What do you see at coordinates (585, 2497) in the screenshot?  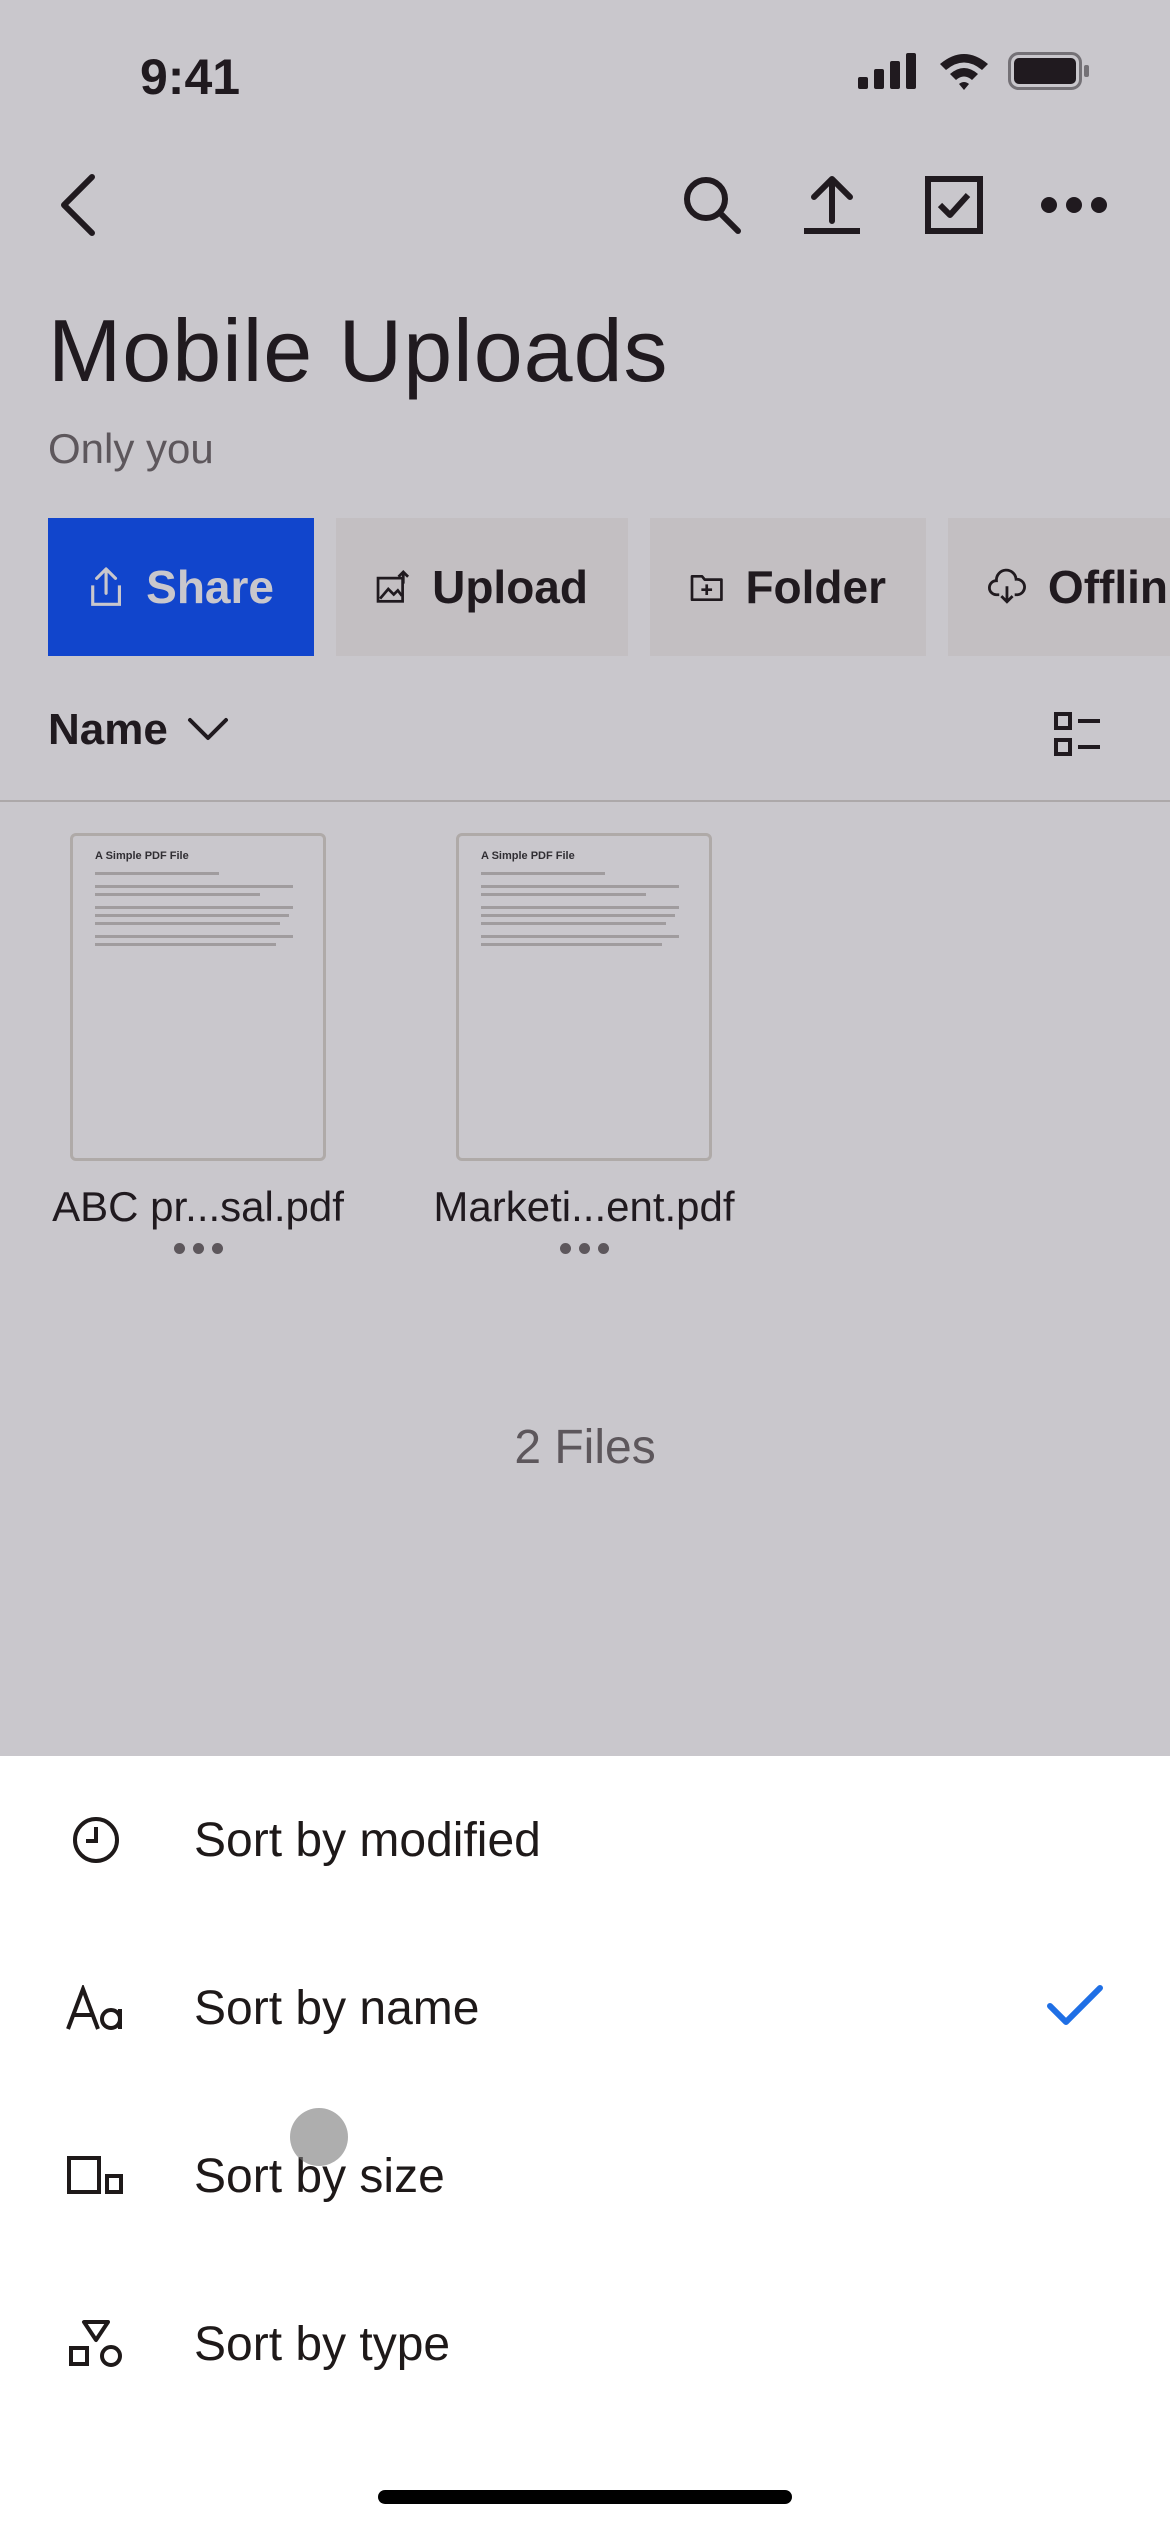 I see `home-indicator` at bounding box center [585, 2497].